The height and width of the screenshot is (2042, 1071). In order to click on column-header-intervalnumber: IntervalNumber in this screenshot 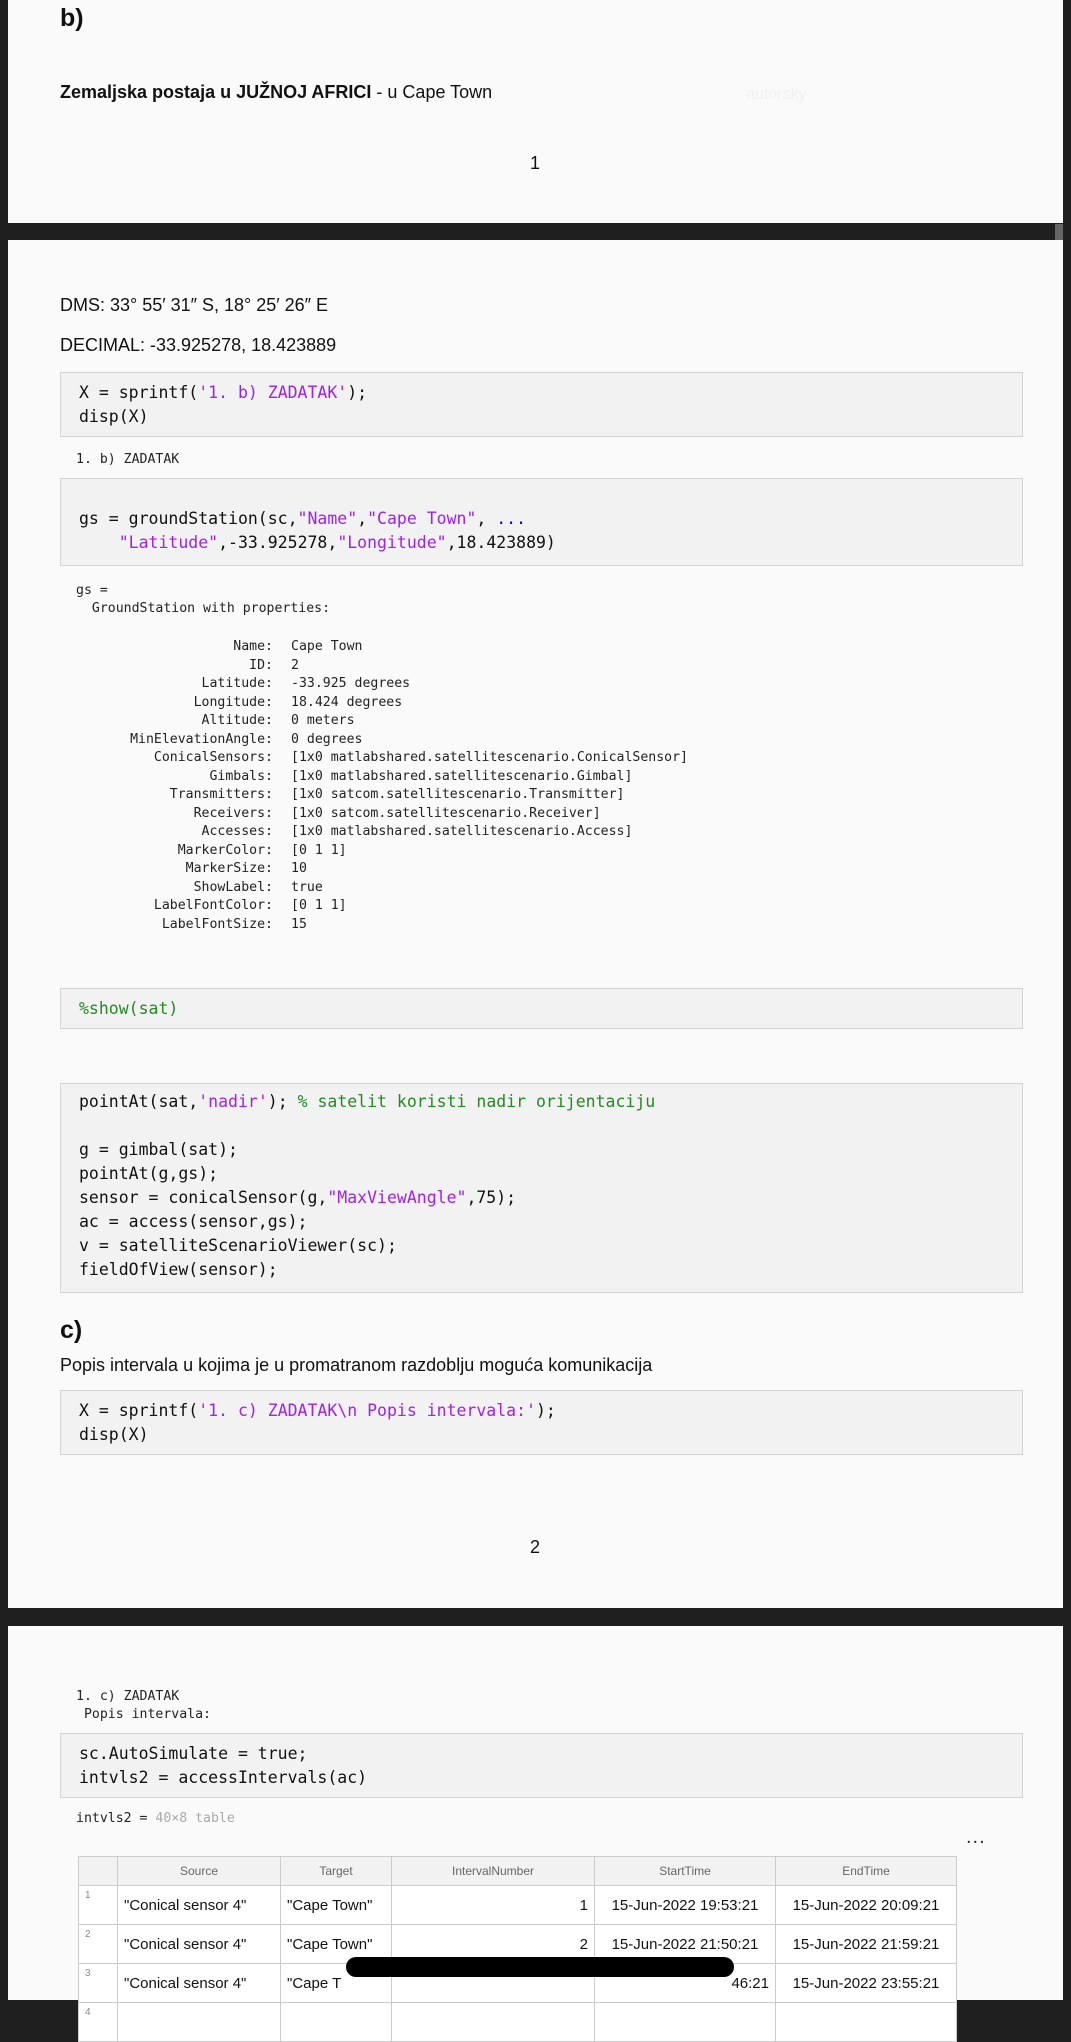, I will do `click(493, 1871)`.